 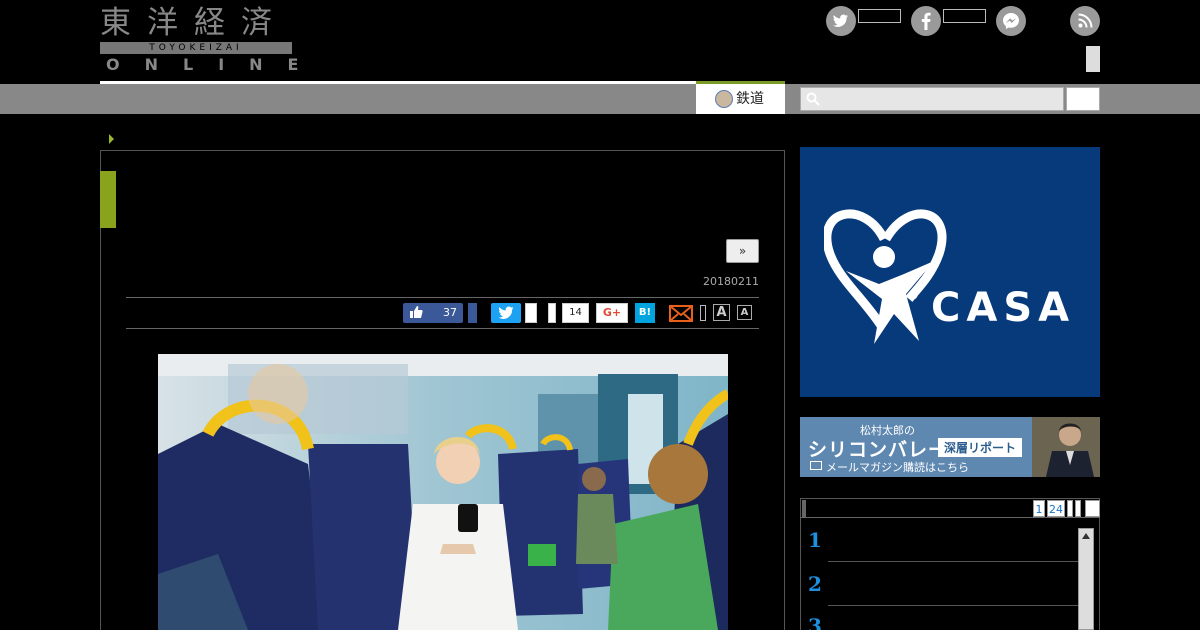 What do you see at coordinates (841, 21) in the screenshot?
I see `twitter-icon` at bounding box center [841, 21].